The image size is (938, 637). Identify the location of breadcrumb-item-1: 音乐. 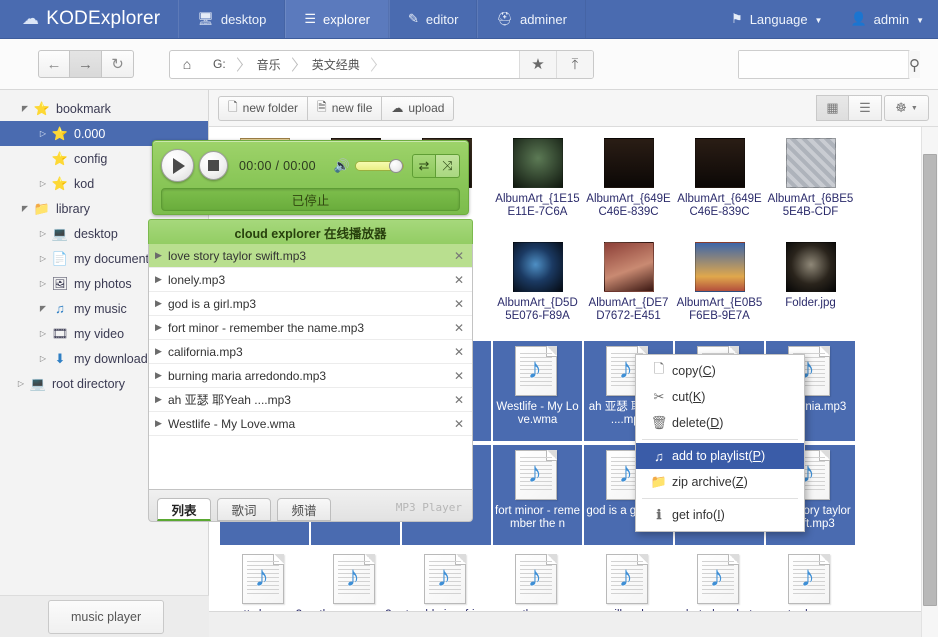
(275, 64).